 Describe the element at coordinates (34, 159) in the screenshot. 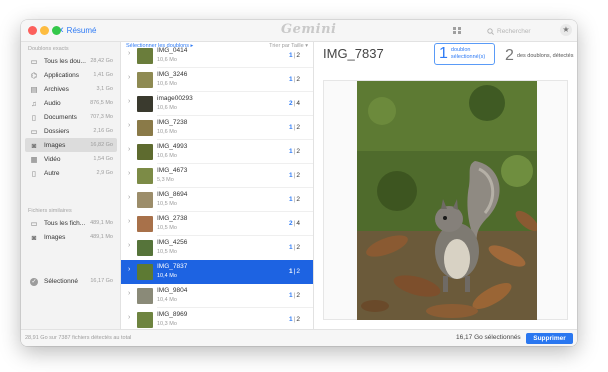

I see `video-icon: ▦` at that location.